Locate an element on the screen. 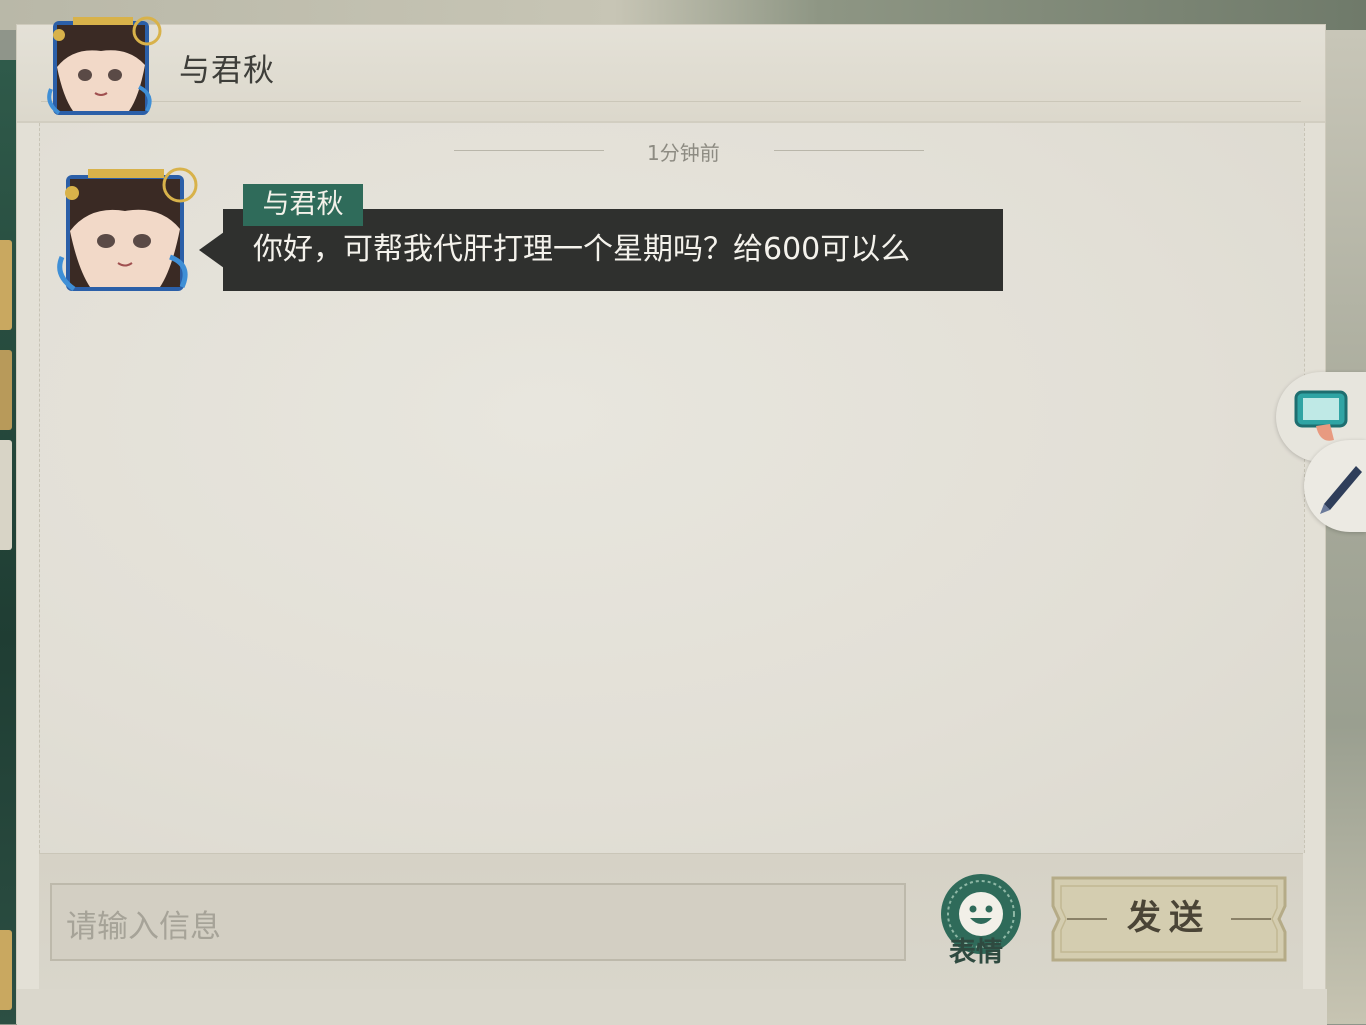 The width and height of the screenshot is (1366, 1025). floating-pen-tool is located at coordinates (1335, 486).